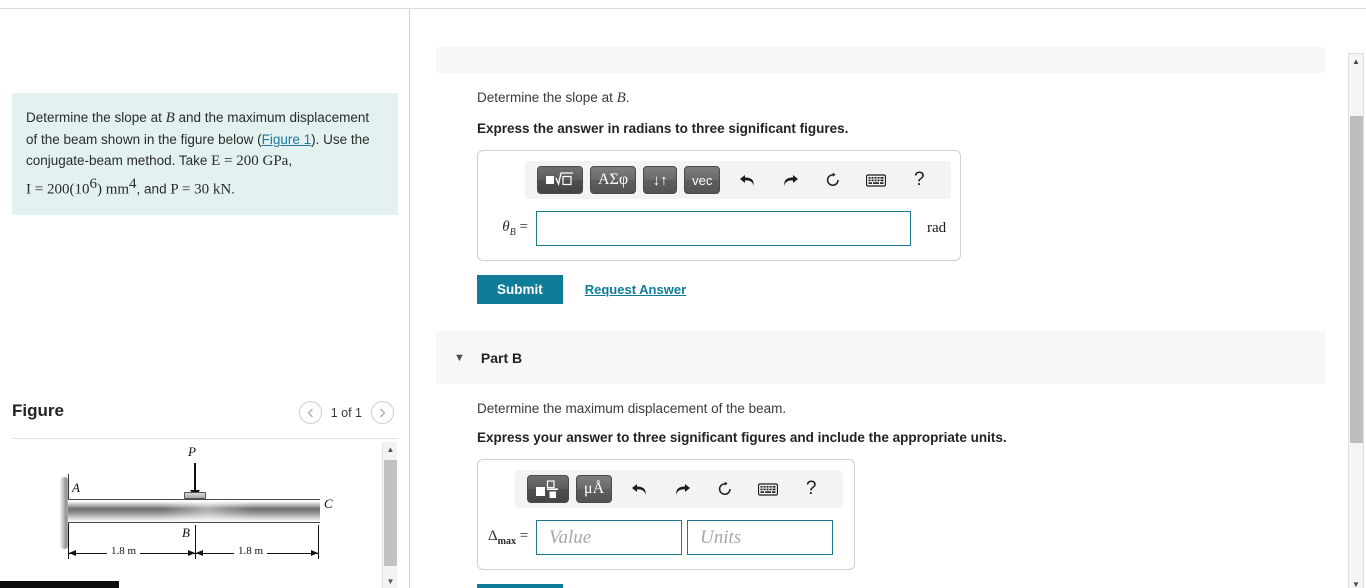  Describe the element at coordinates (195, 480) in the screenshot. I see `load-arrow-icon` at that location.